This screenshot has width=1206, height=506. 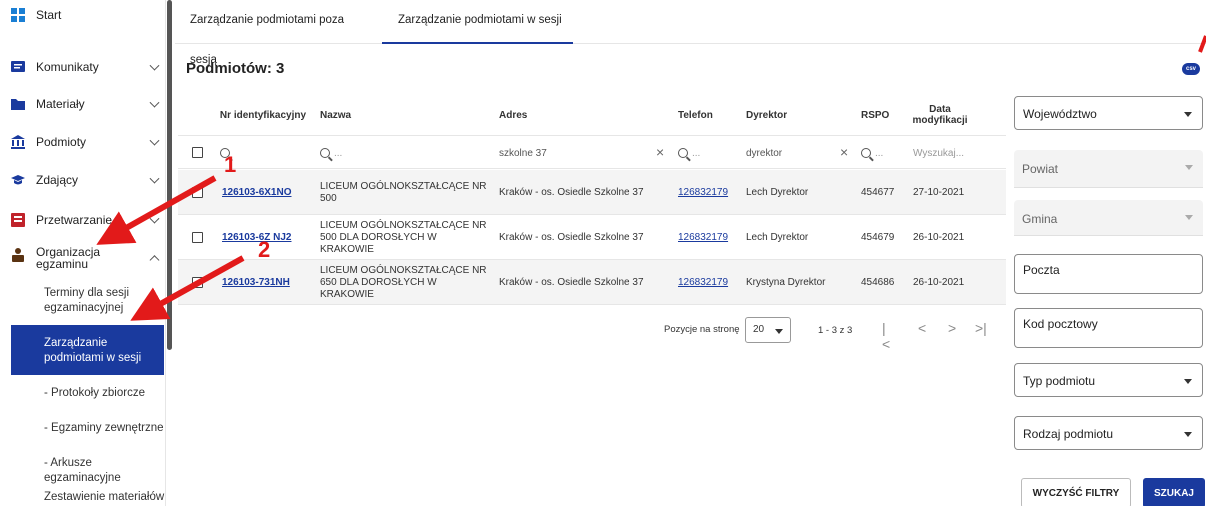 What do you see at coordinates (169, 175) in the screenshot?
I see `sidebar-scrollbar` at bounding box center [169, 175].